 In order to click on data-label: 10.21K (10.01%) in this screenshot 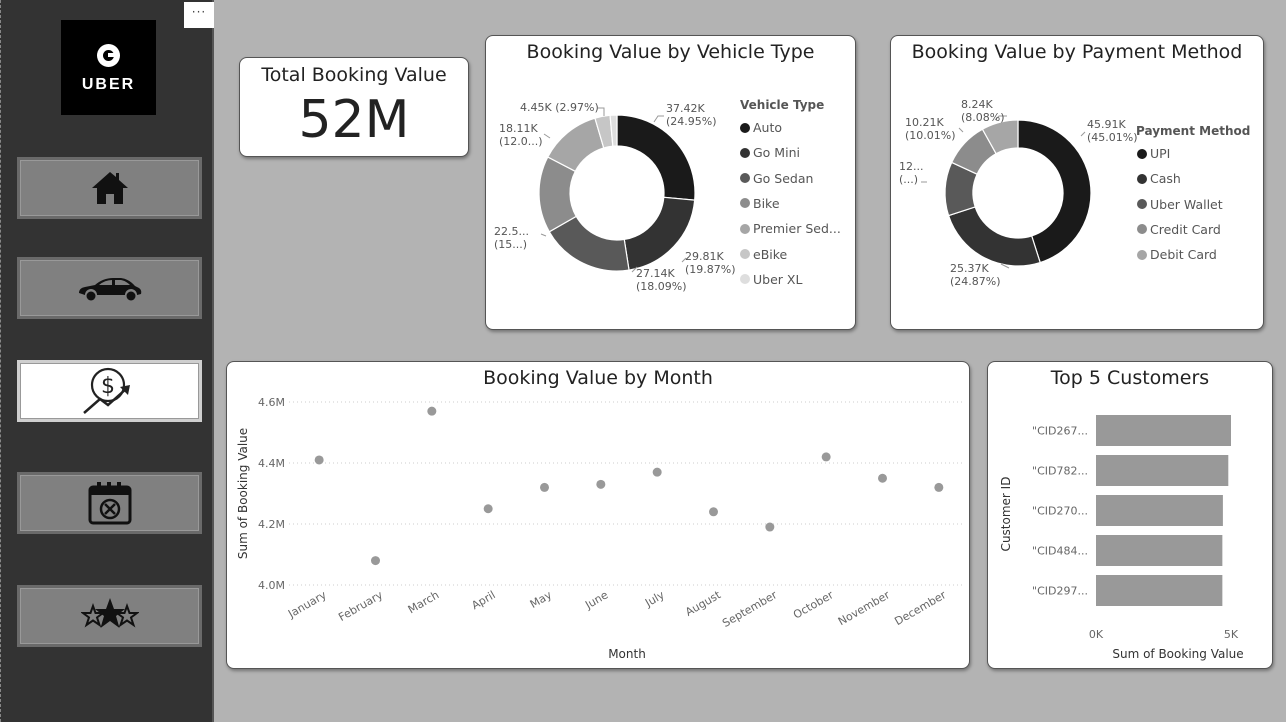, I will do `click(930, 129)`.